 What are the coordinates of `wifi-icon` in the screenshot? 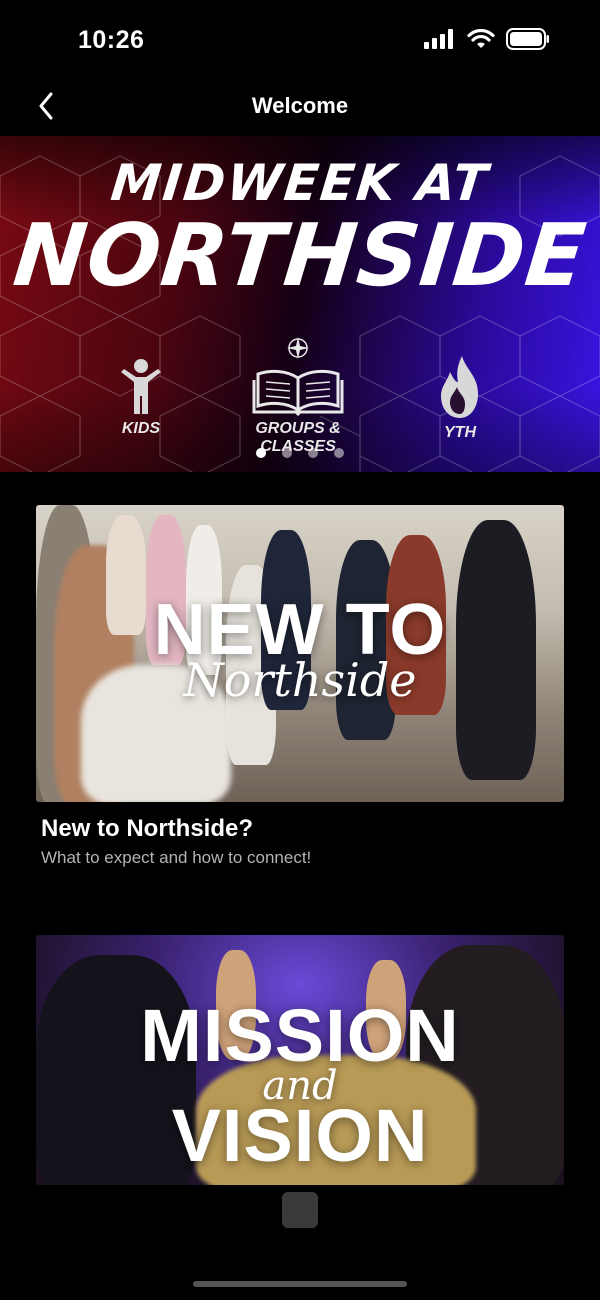 It's located at (481, 38).